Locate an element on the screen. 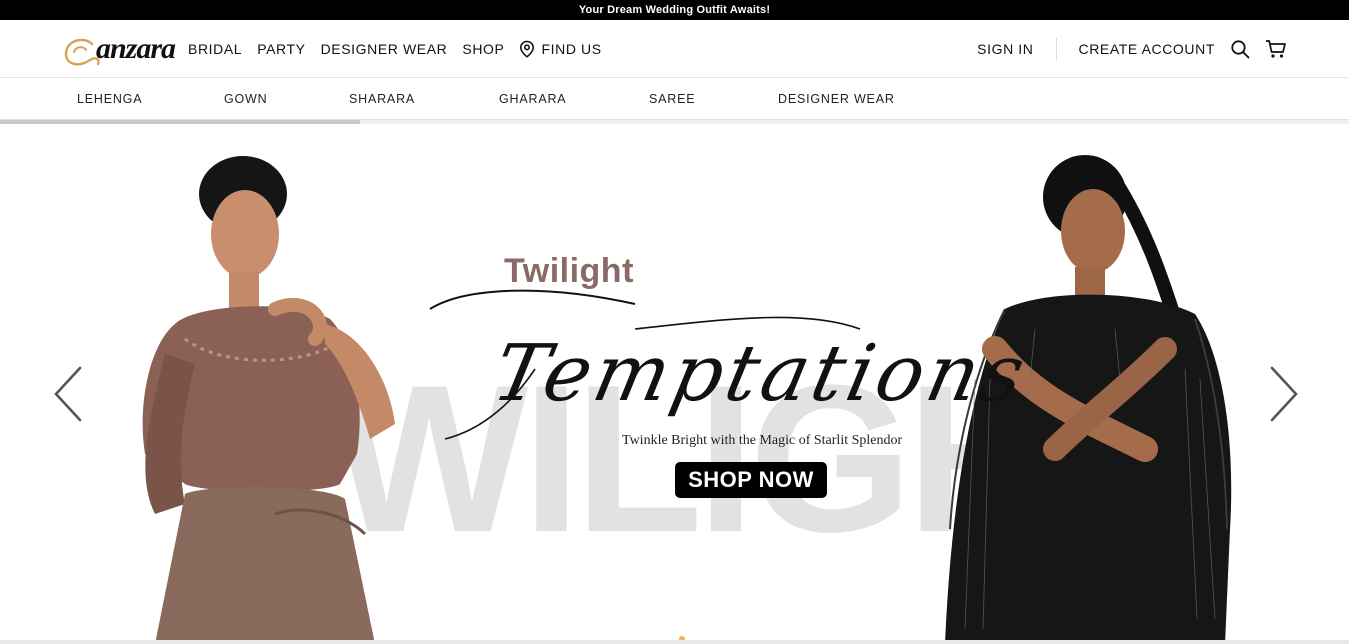 This screenshot has width=1349, height=644. left-model-image is located at coordinates (268, 400).